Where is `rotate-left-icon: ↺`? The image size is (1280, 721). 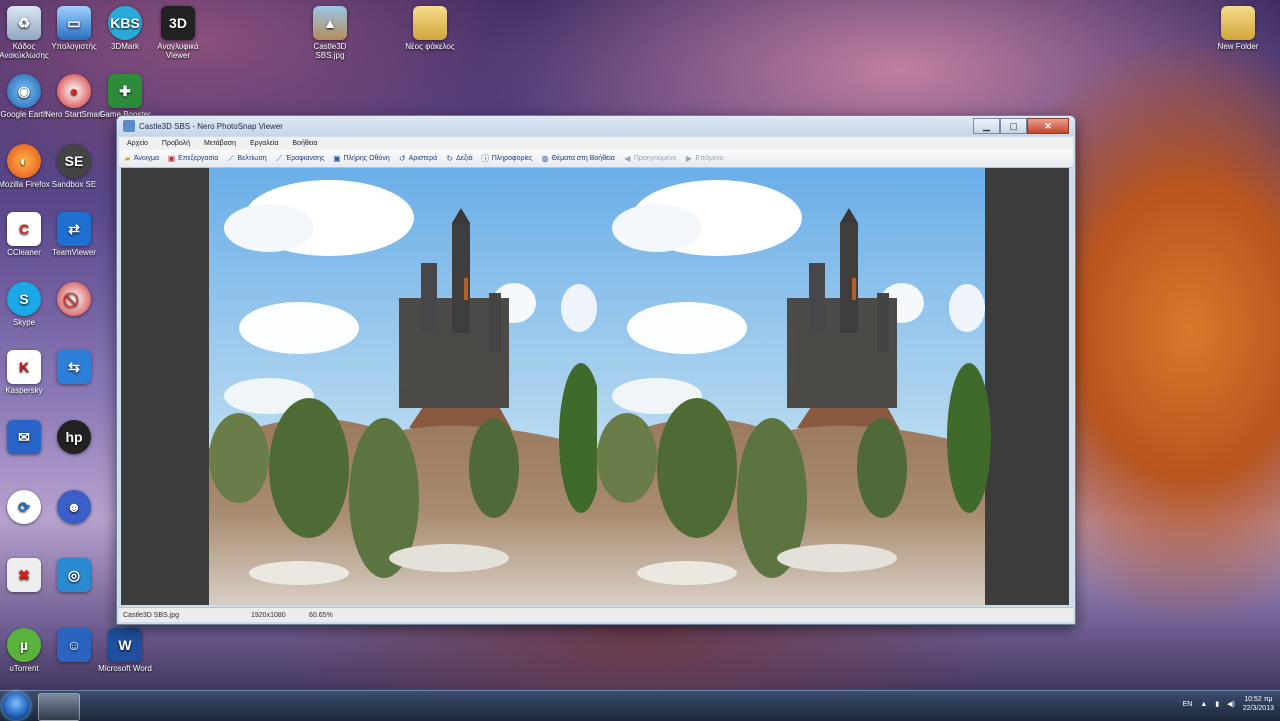 rotate-left-icon: ↺ is located at coordinates (402, 158).